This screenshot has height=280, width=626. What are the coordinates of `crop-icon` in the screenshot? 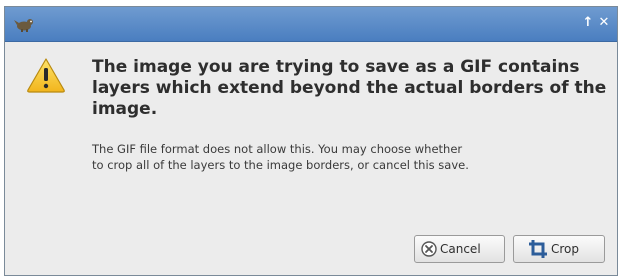 It's located at (538, 249).